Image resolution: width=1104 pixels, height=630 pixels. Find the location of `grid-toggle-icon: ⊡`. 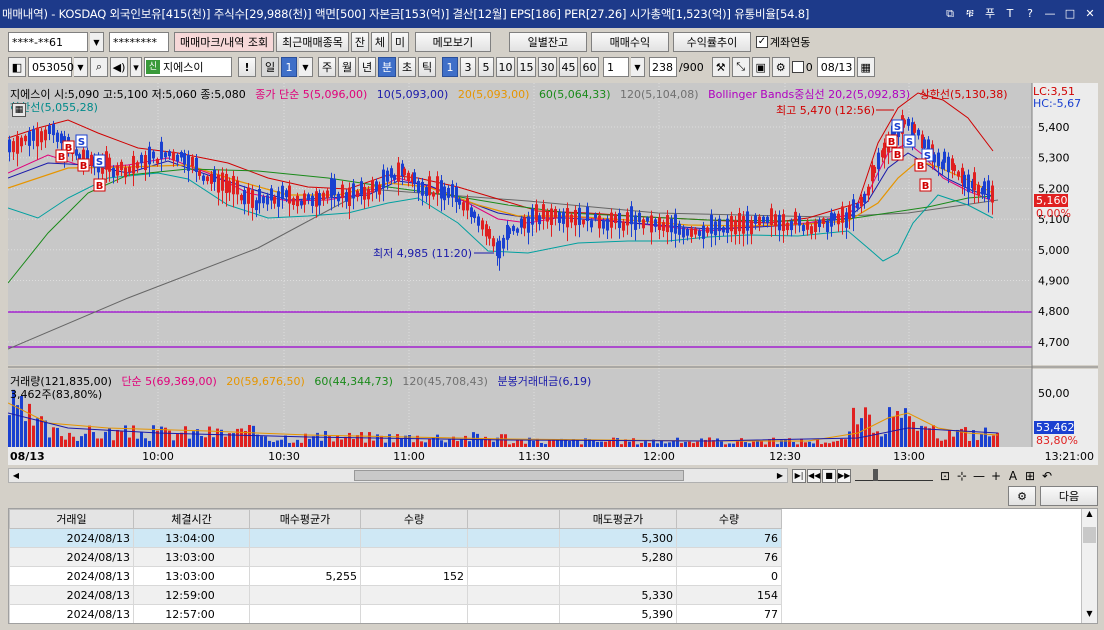

grid-toggle-icon: ⊡ is located at coordinates (945, 476).